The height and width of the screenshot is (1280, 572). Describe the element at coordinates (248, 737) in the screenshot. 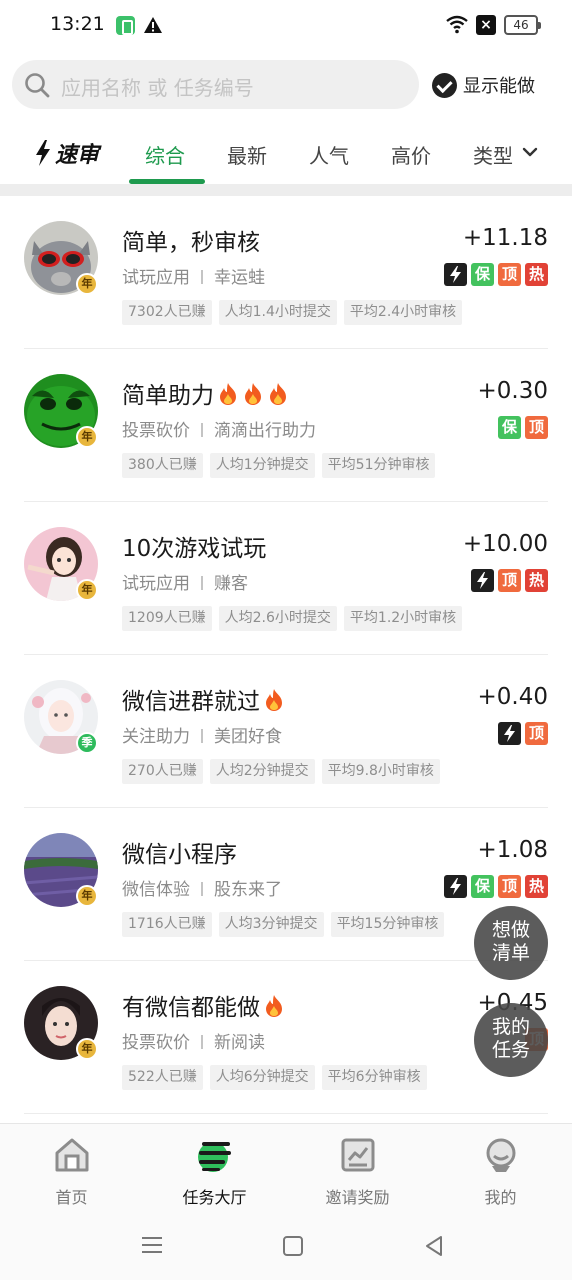

I see `task-merchant: 美团好食` at that location.